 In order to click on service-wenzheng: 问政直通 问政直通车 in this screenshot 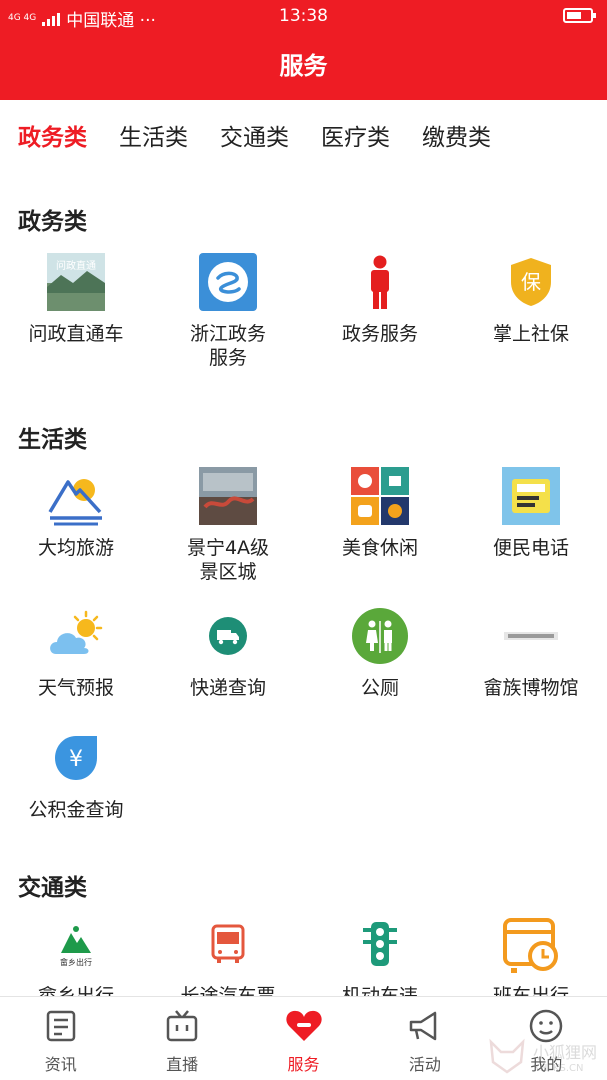, I will do `click(76, 299)`.